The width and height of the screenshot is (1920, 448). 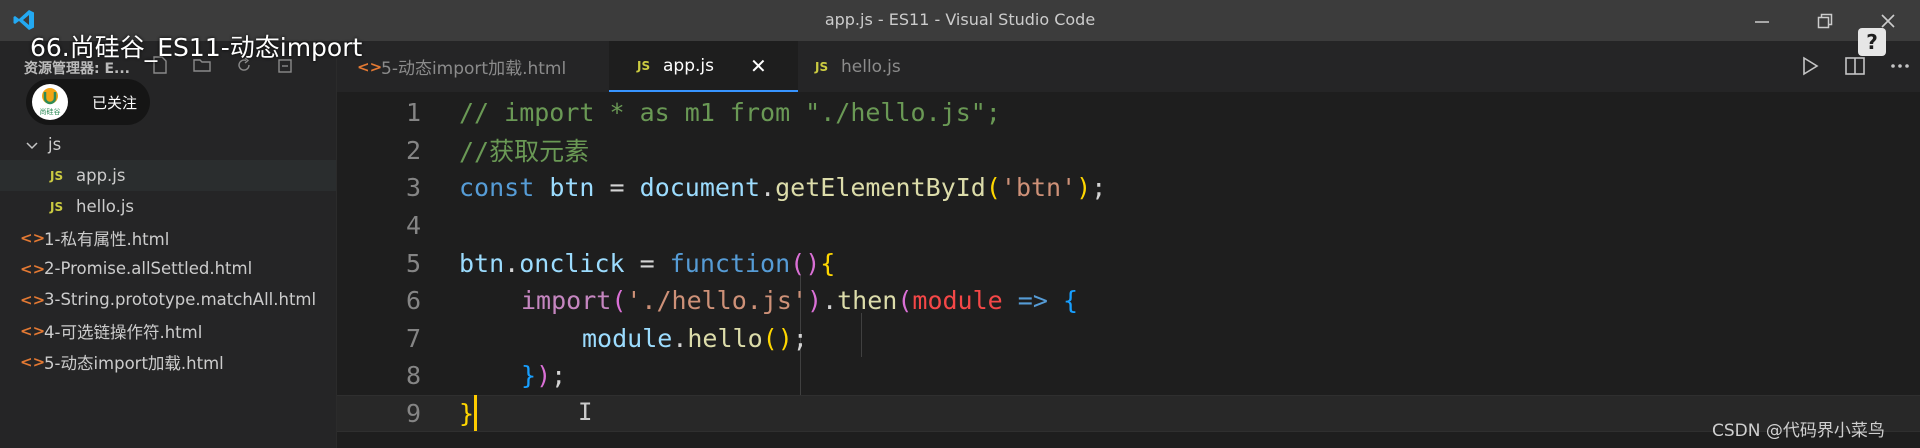 What do you see at coordinates (413, 301) in the screenshot?
I see `line-number: 6` at bounding box center [413, 301].